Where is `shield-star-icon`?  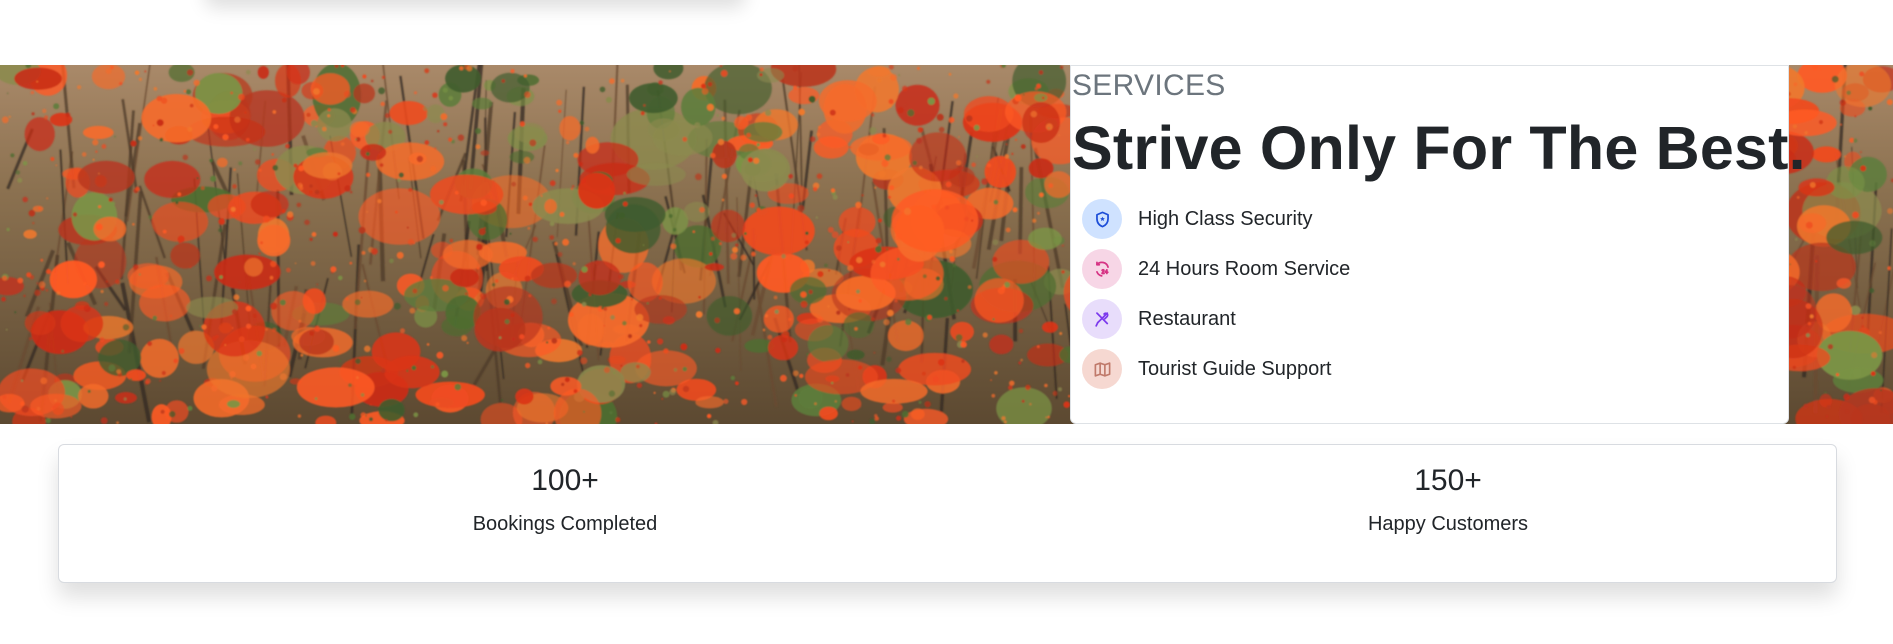 shield-star-icon is located at coordinates (1102, 219).